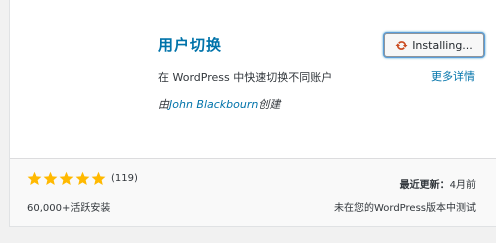 The height and width of the screenshot is (243, 496). What do you see at coordinates (424, 185) in the screenshot?
I see `last-updated-label: 最近更新：` at bounding box center [424, 185].